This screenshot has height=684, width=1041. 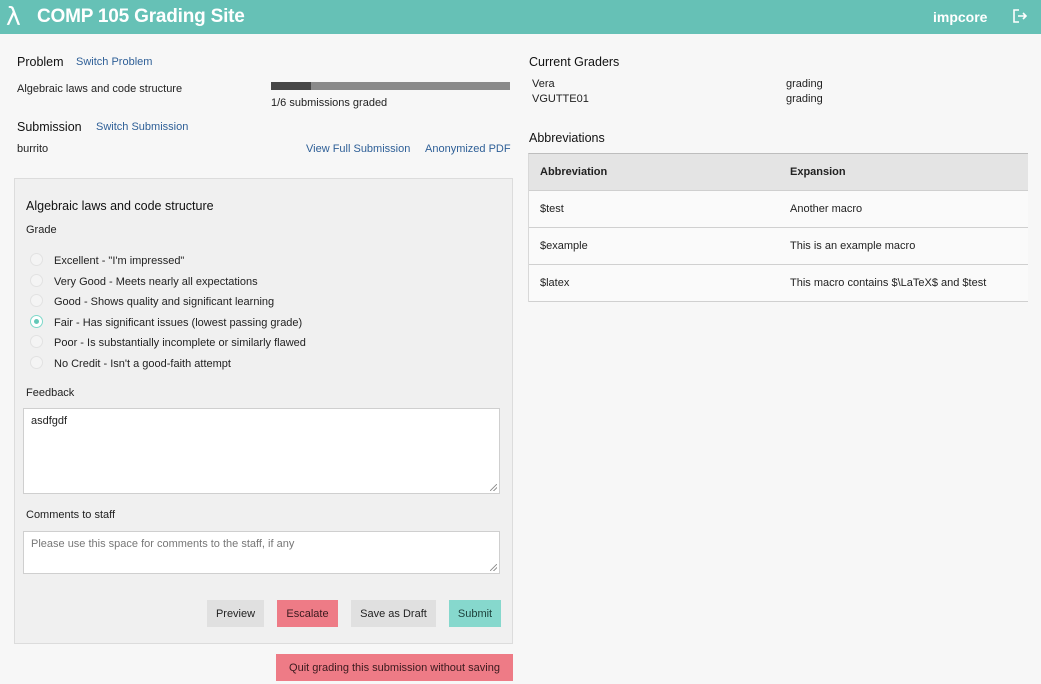 What do you see at coordinates (393, 613) in the screenshot?
I see `save-draft-button: Save as Draft` at bounding box center [393, 613].